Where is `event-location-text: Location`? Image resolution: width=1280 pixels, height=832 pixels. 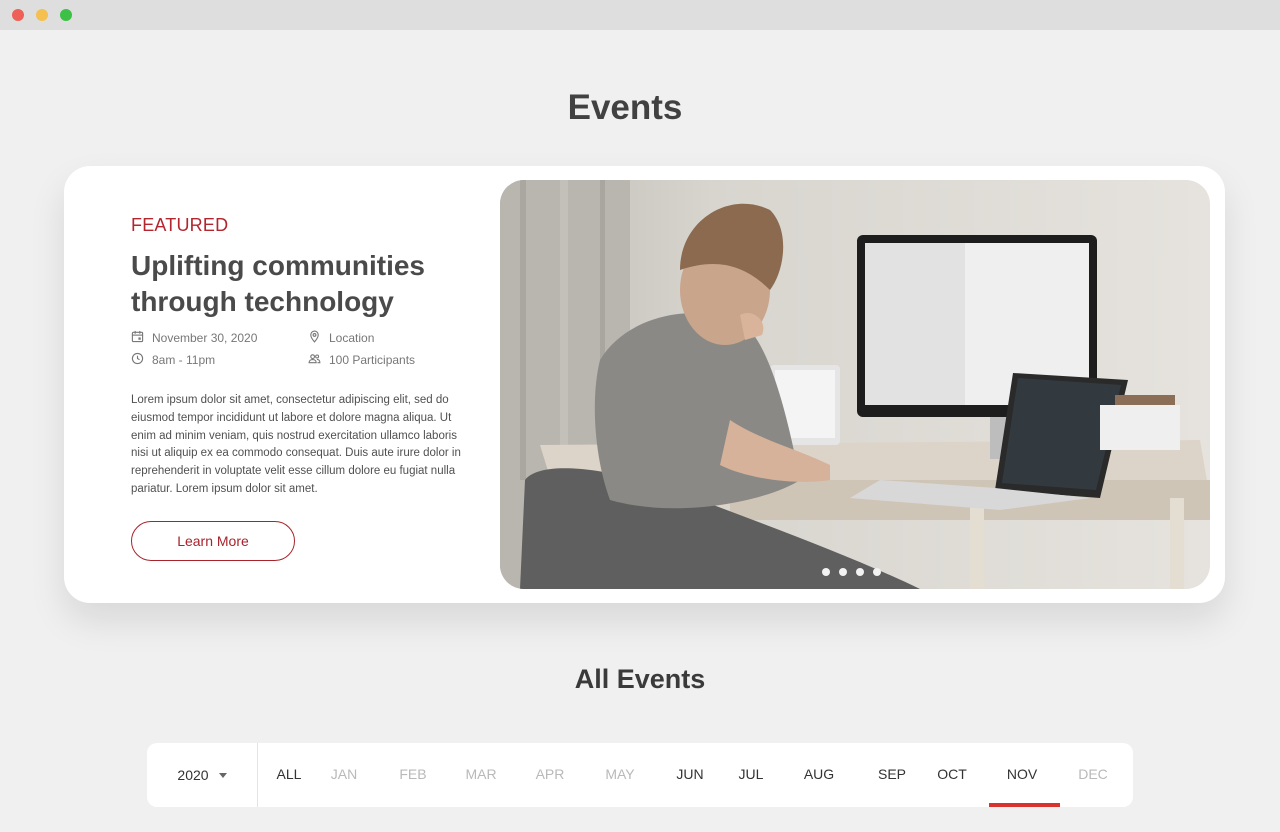
event-location-text: Location is located at coordinates (352, 338).